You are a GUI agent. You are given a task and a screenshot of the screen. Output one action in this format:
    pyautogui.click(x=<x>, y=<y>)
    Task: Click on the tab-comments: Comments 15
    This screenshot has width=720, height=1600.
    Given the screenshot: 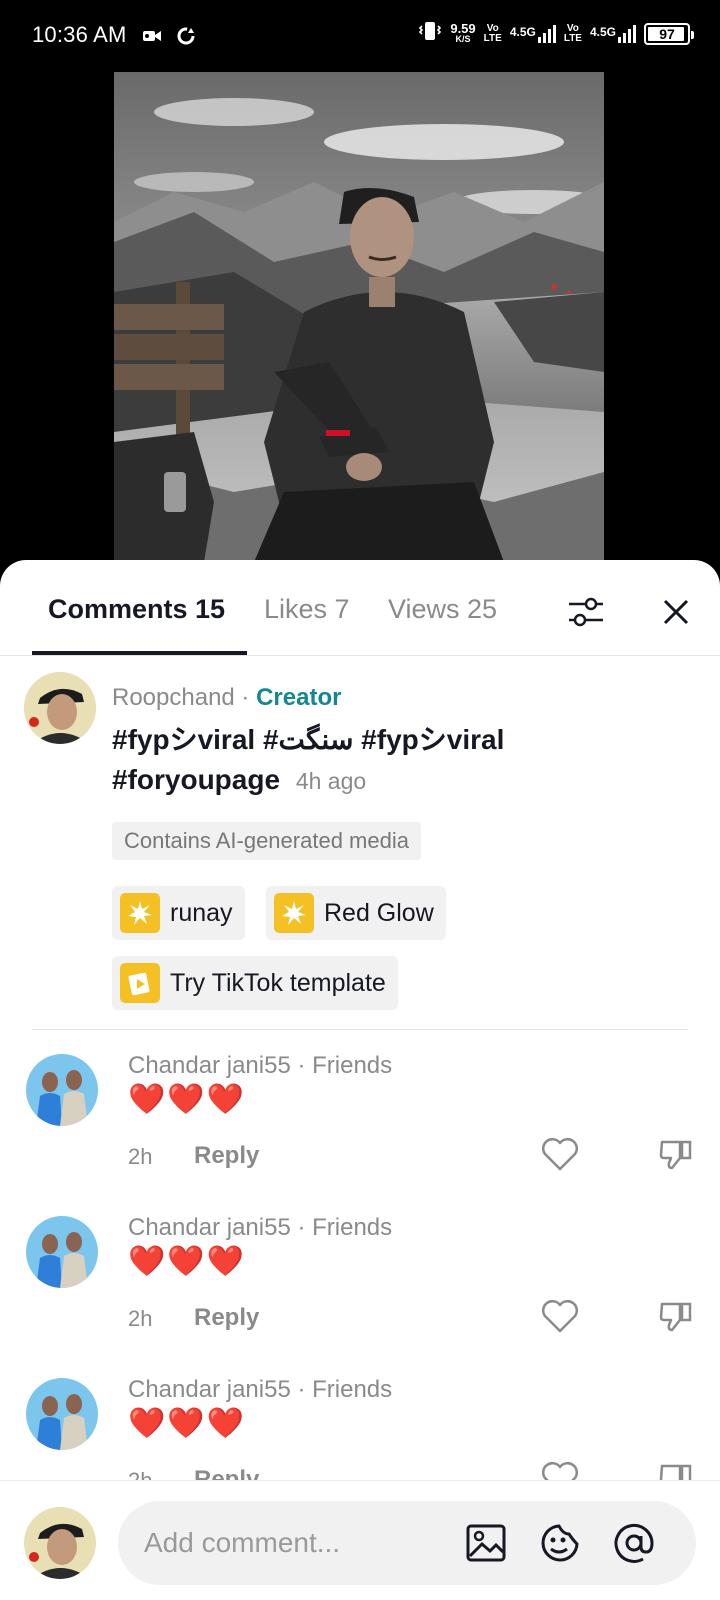 What is the action you would take?
    pyautogui.click(x=136, y=609)
    